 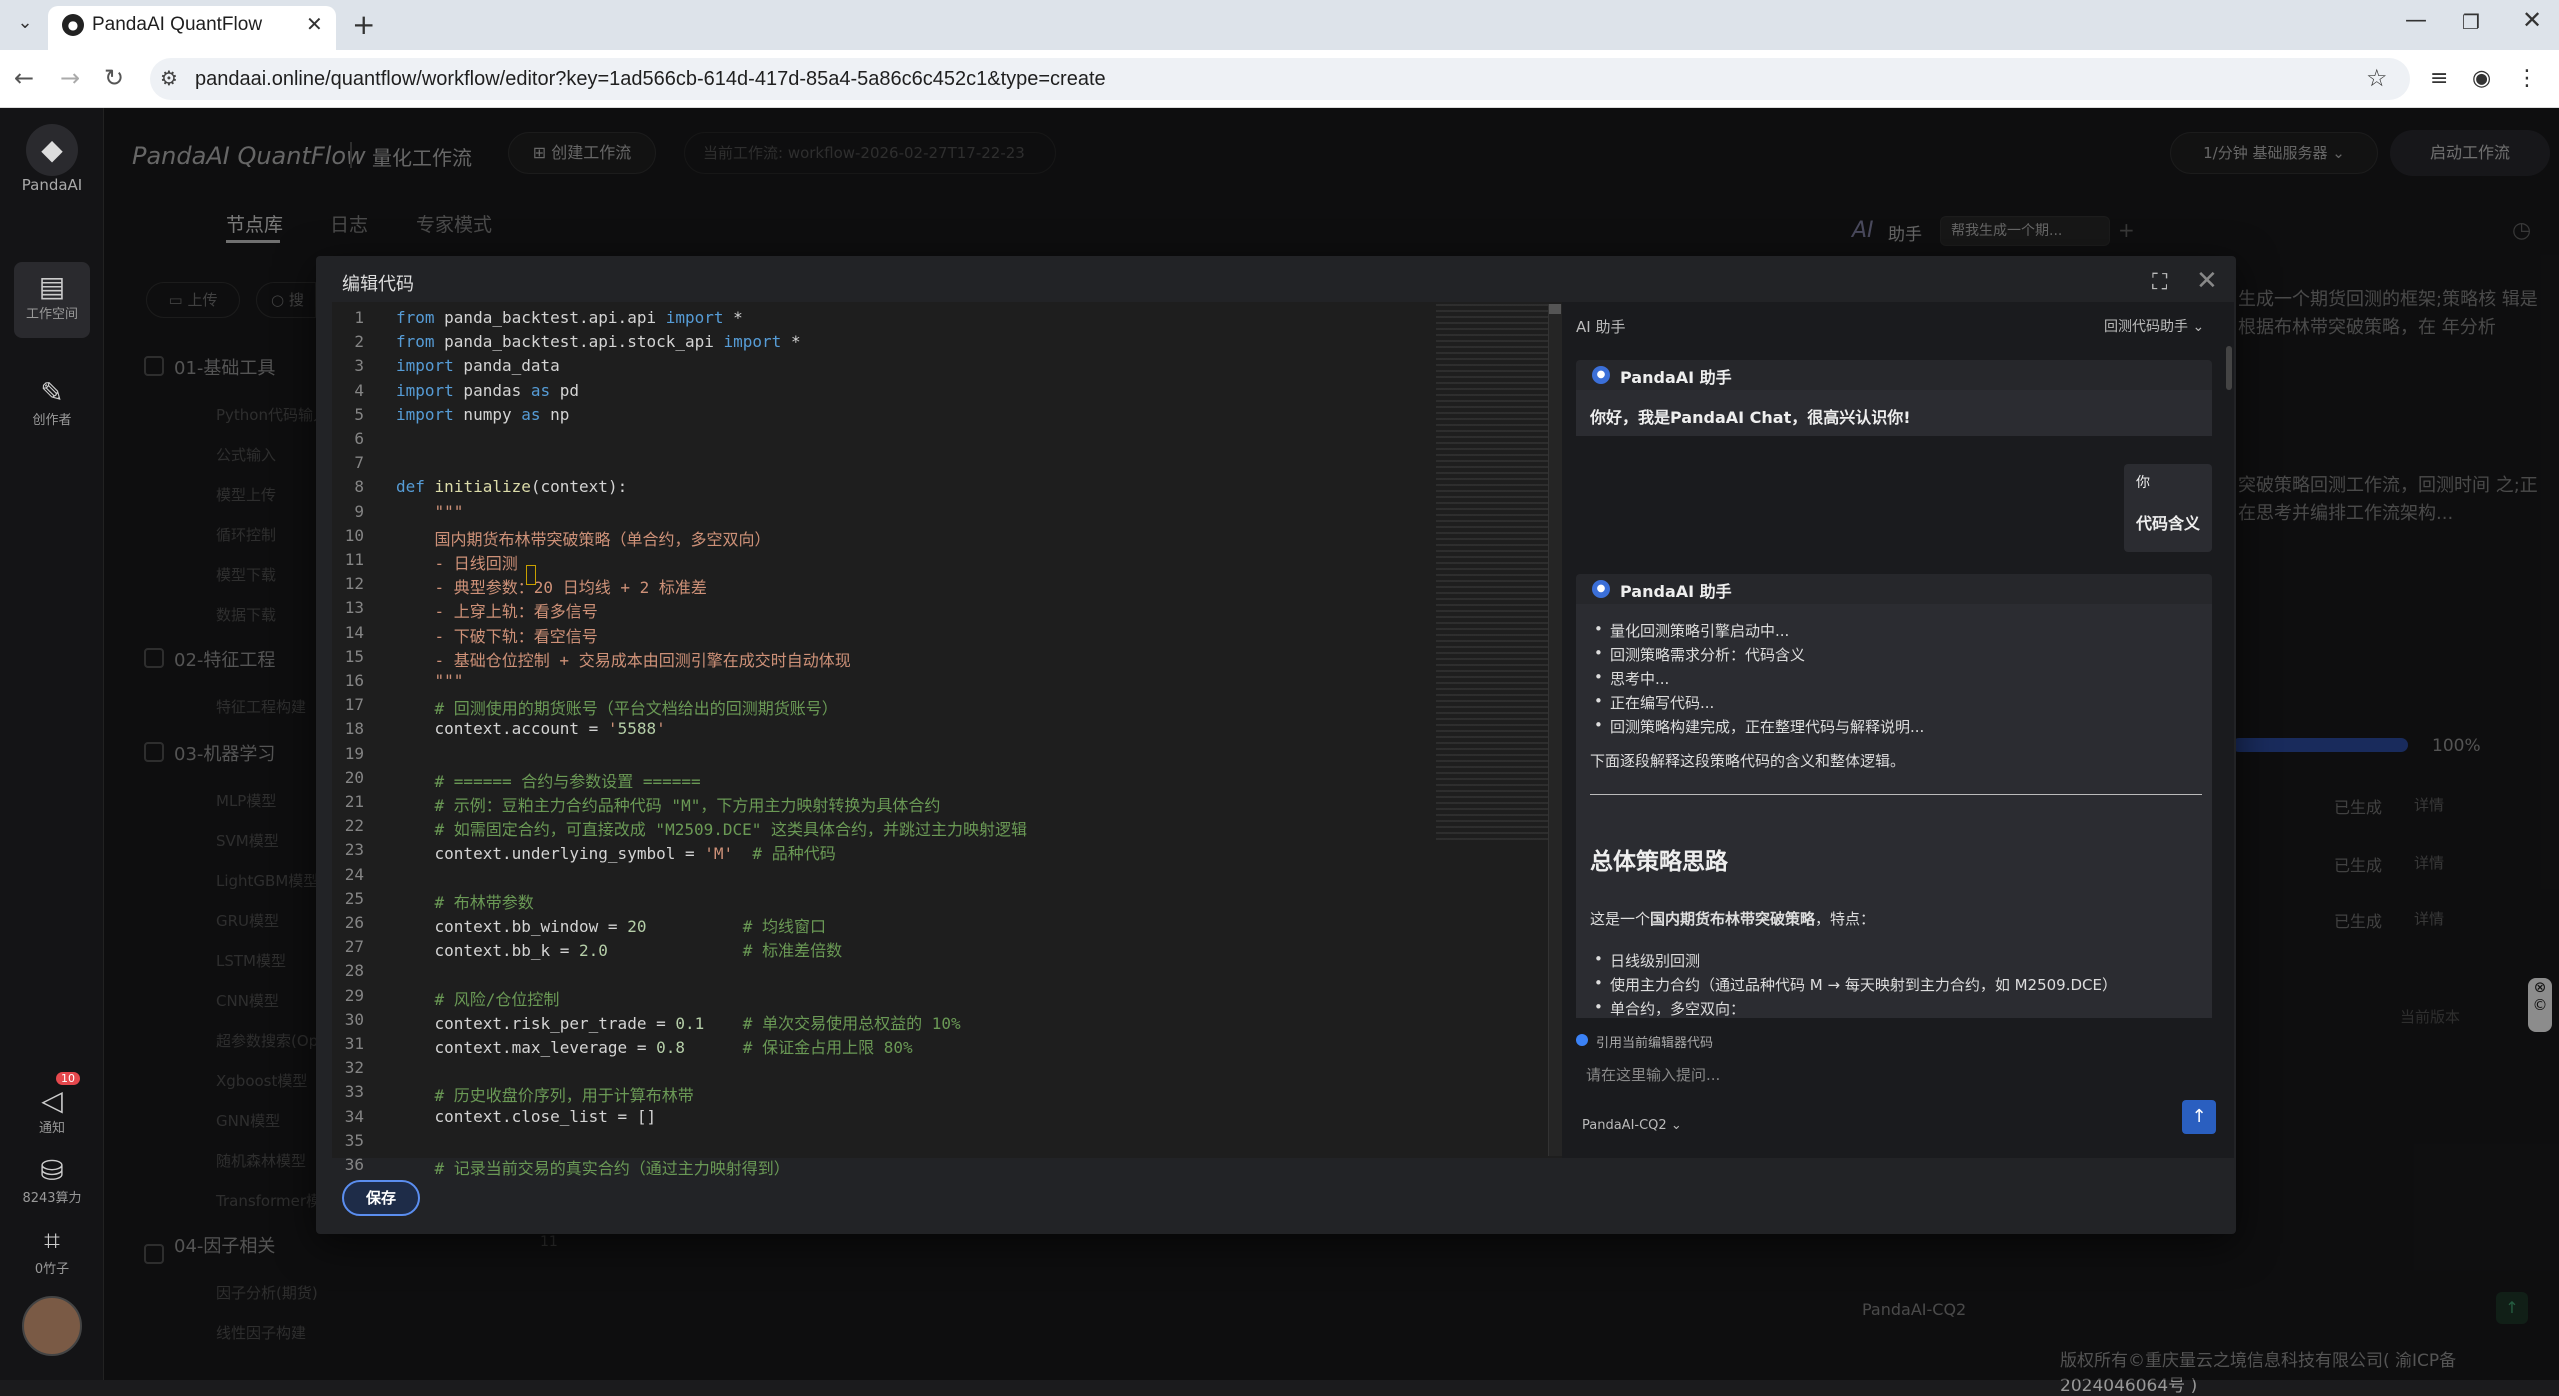 I want to click on sidebar-item-bamboo: ⌗ 0竹子, so click(x=52, y=1254).